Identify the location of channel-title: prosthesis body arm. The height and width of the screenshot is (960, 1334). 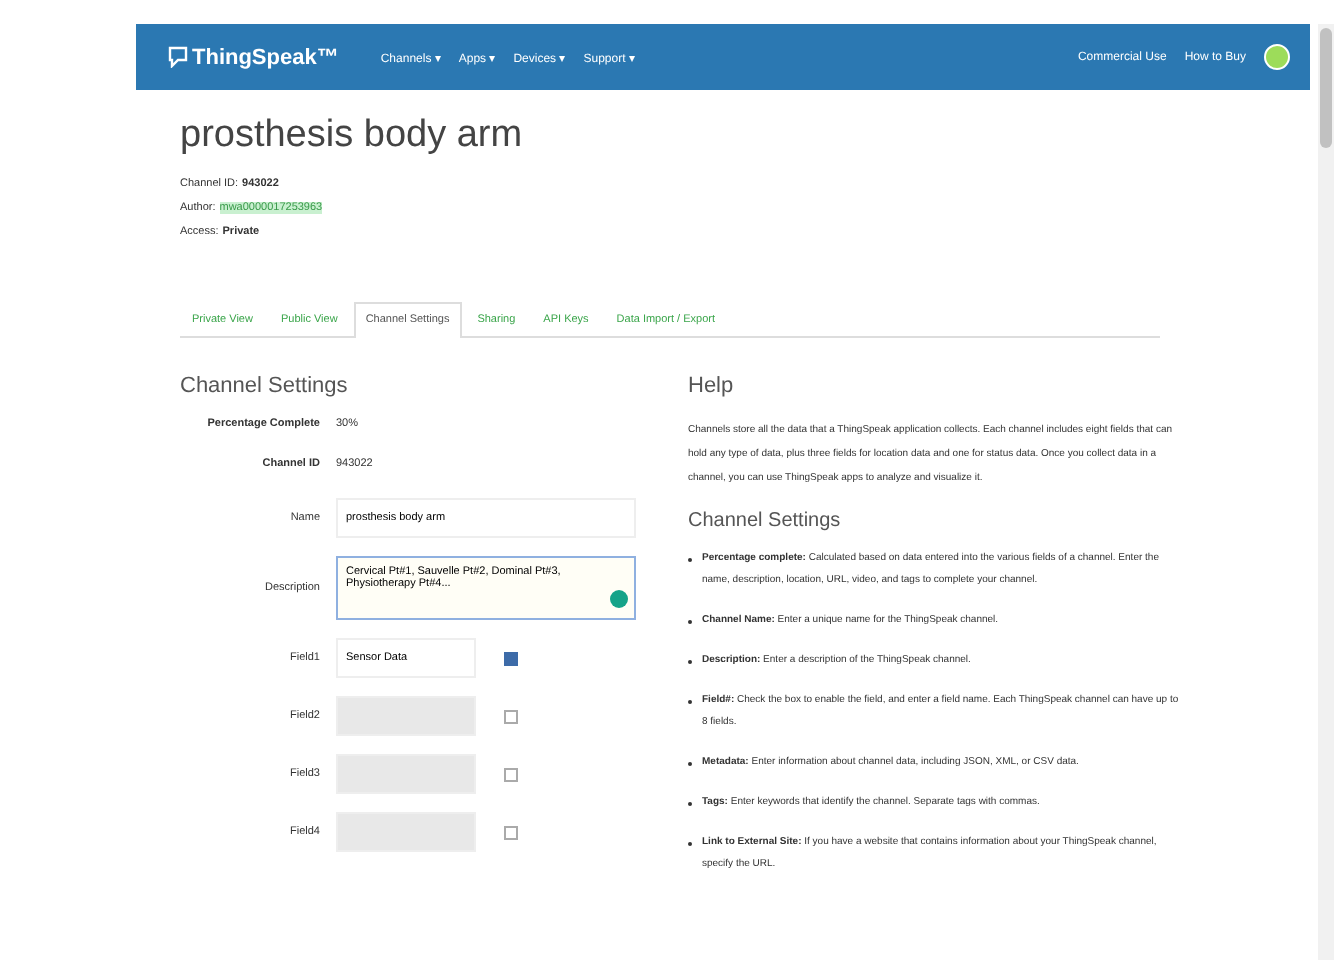
(352, 136).